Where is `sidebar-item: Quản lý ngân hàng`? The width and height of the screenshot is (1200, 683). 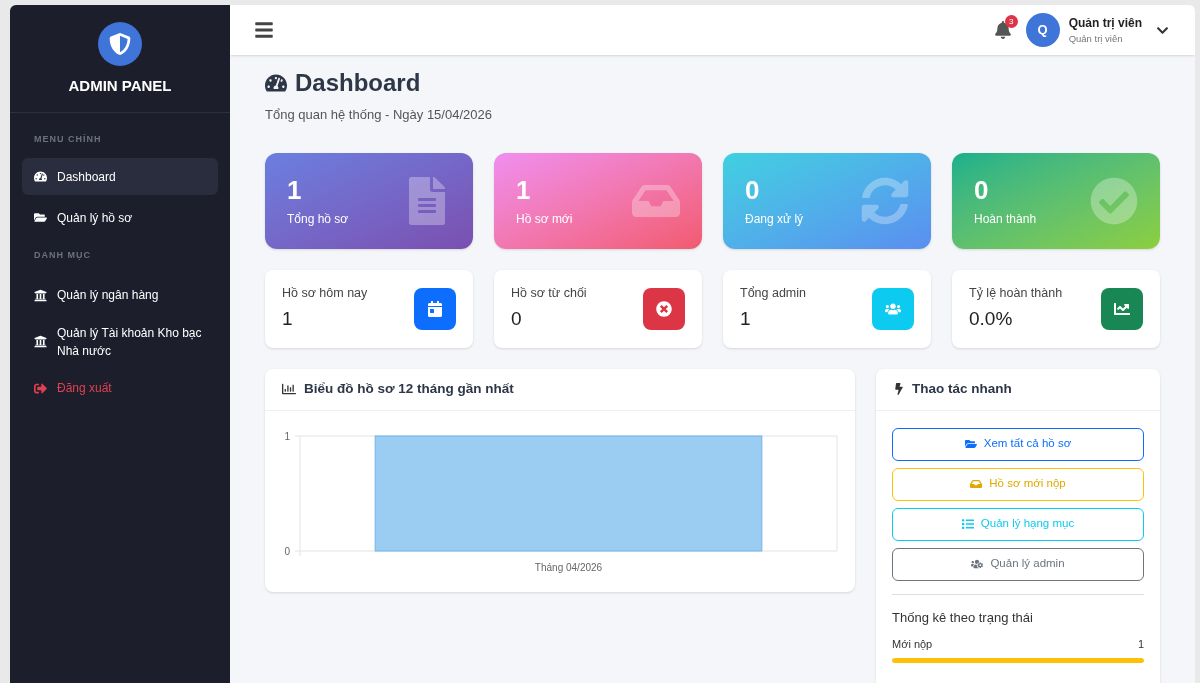 sidebar-item: Quản lý ngân hàng is located at coordinates (120, 295).